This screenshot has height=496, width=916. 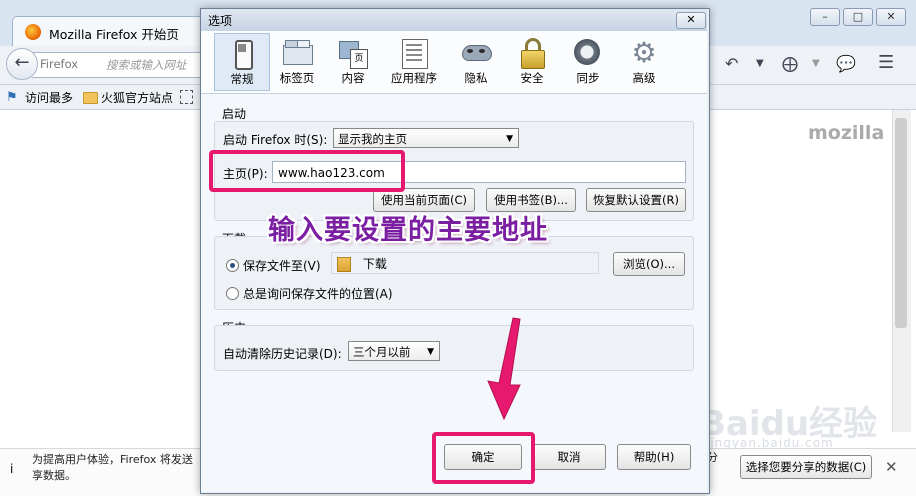 I want to click on restore-default-button: 恢复默认设置(R), so click(x=636, y=200).